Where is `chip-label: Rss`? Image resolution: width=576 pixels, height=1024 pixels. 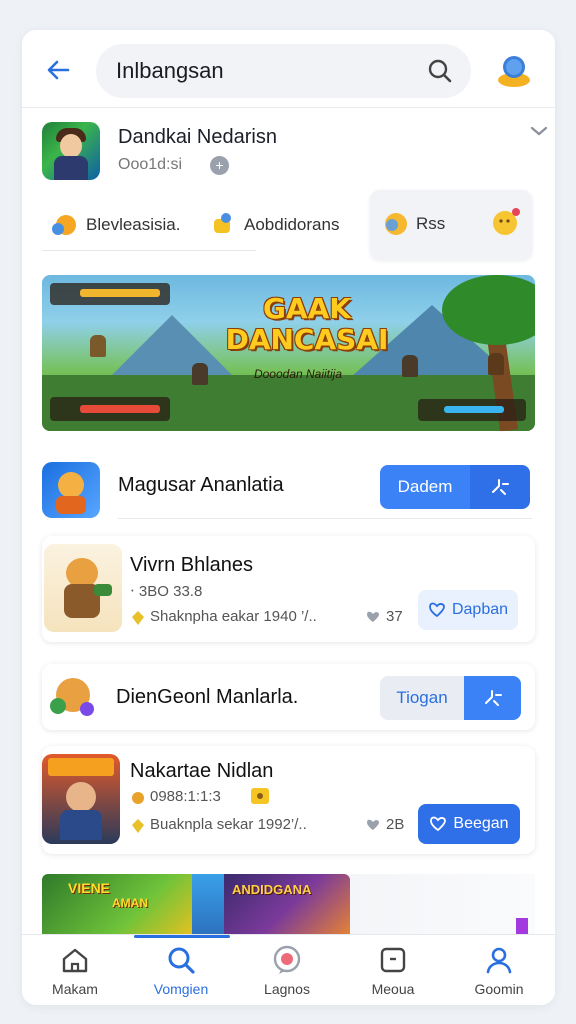 chip-label: Rss is located at coordinates (431, 223).